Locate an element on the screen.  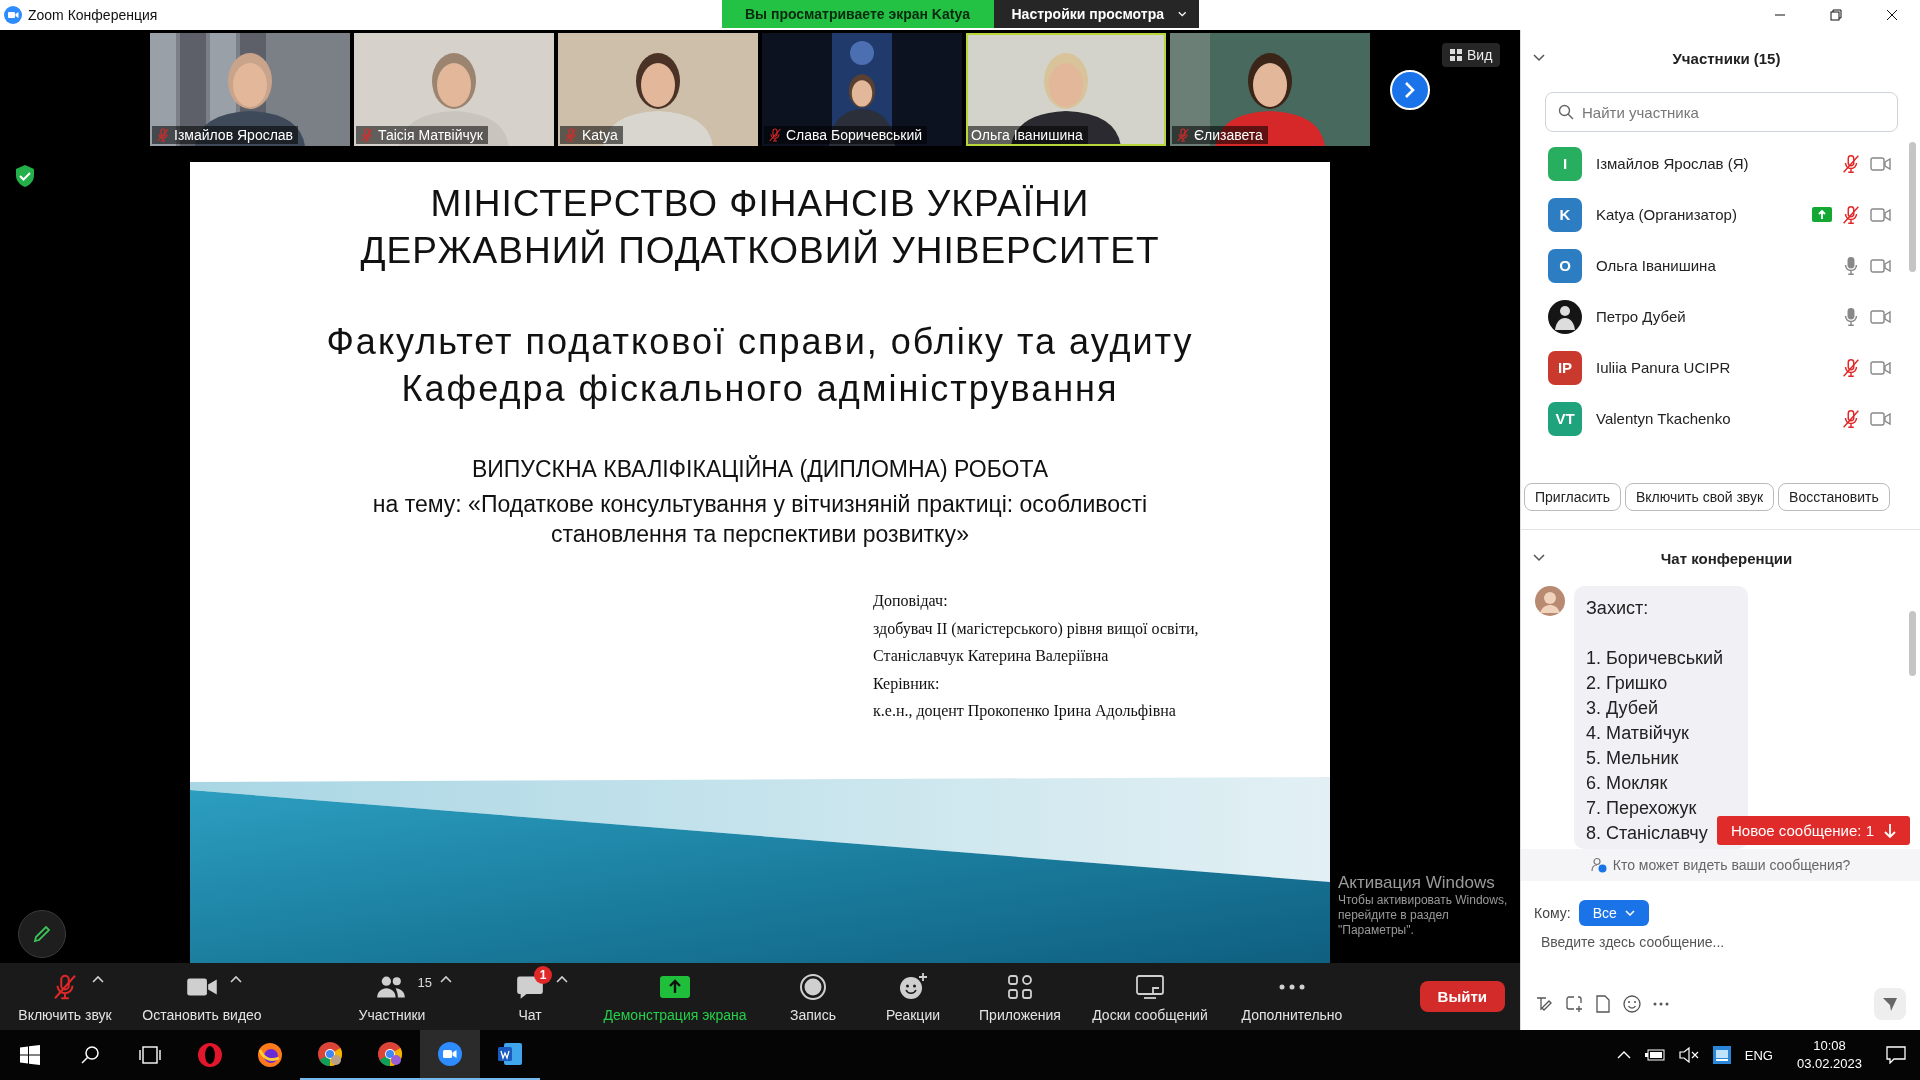
send-button is located at coordinates (1890, 1004).